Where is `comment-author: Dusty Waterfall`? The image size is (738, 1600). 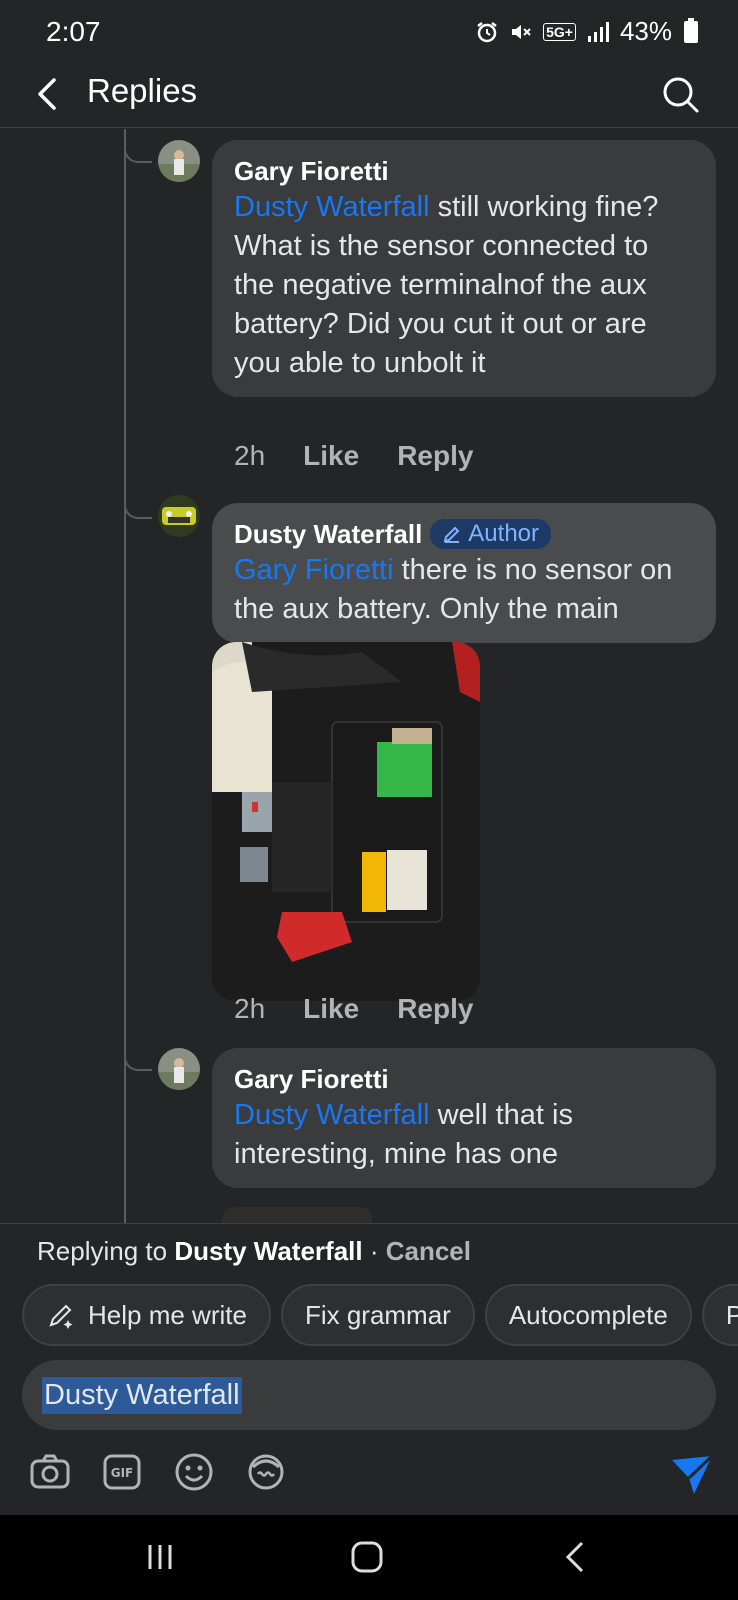
comment-author: Dusty Waterfall is located at coordinates (328, 534).